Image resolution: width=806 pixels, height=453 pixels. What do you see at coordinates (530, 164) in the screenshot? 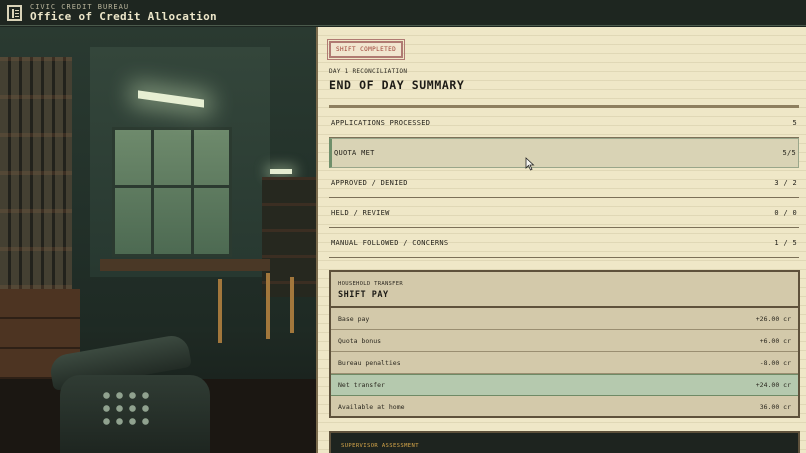
I see `mouse-cursor-icon` at bounding box center [530, 164].